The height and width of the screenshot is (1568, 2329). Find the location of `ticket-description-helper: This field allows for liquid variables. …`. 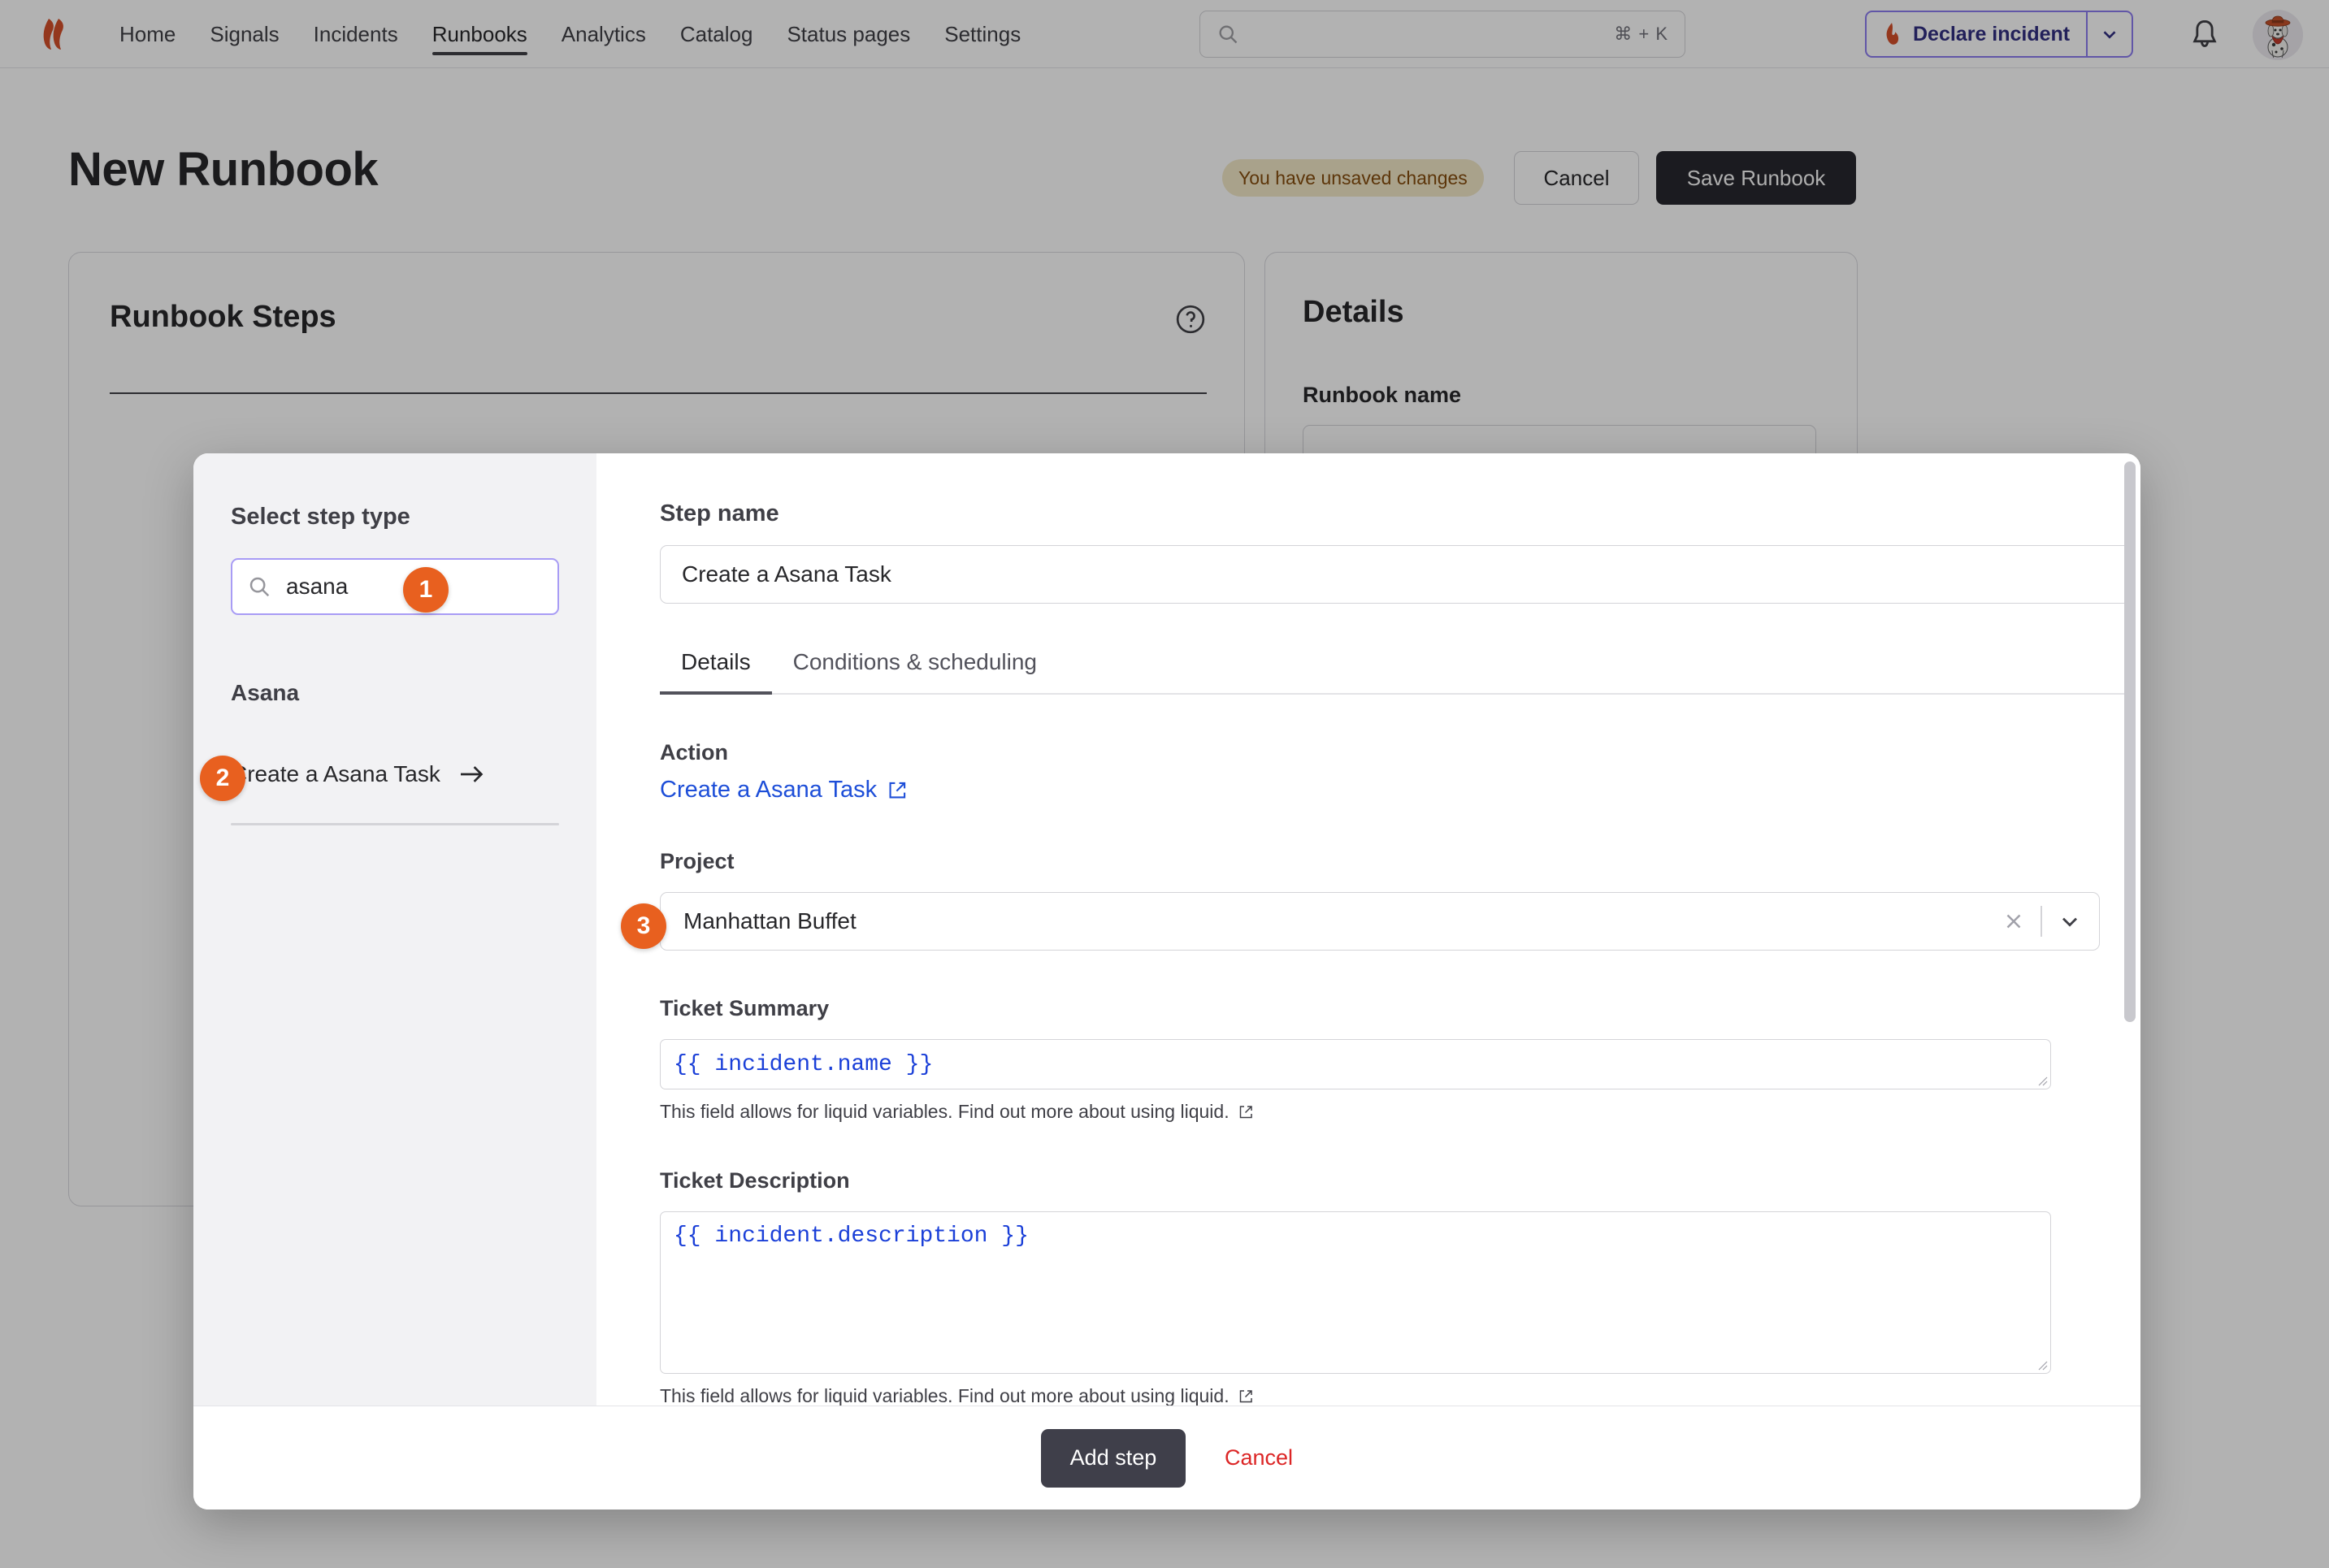

ticket-description-helper: This field allows for liquid variables. … is located at coordinates (1363, 1395).